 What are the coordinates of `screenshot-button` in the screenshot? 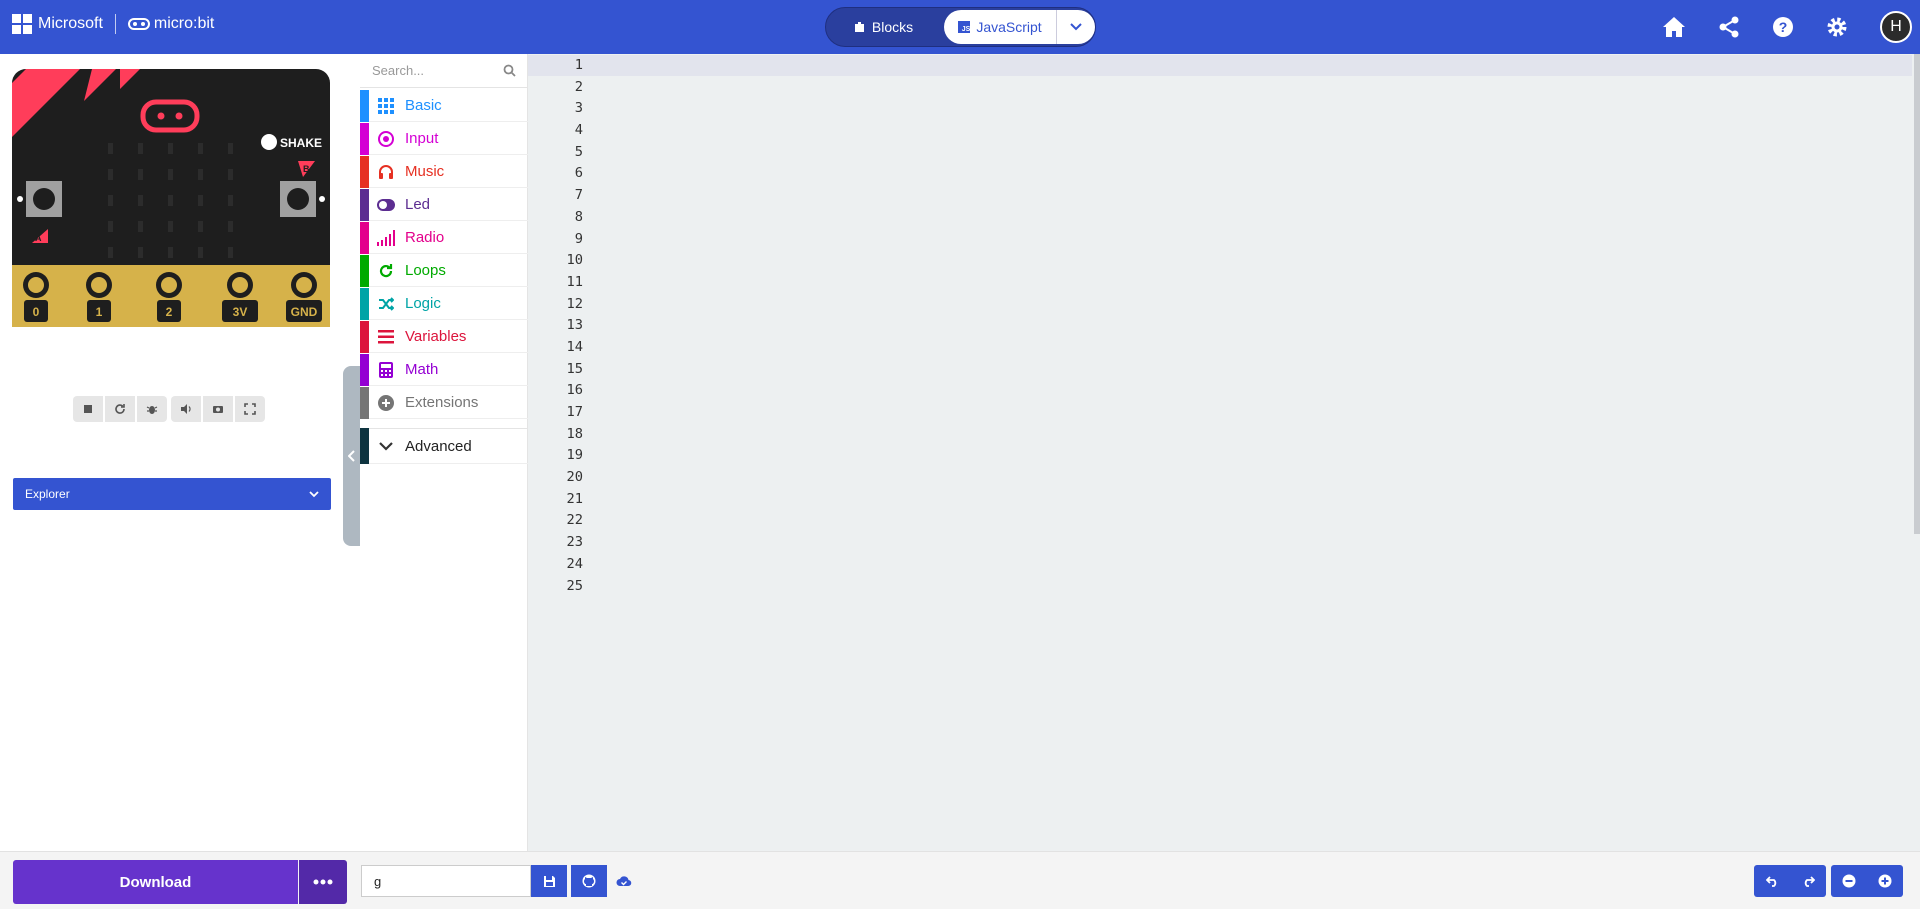 It's located at (218, 409).